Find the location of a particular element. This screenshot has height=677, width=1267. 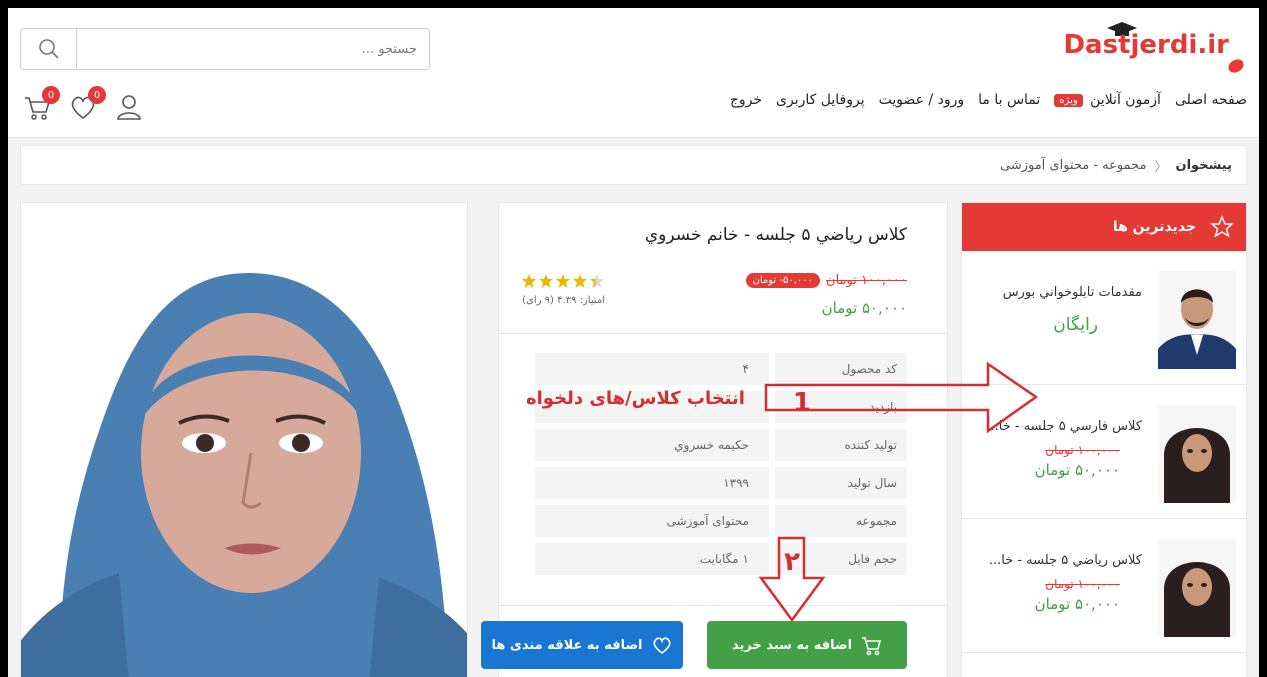

add-to-cart-button: اضافه به سبد خرید is located at coordinates (807, 645).